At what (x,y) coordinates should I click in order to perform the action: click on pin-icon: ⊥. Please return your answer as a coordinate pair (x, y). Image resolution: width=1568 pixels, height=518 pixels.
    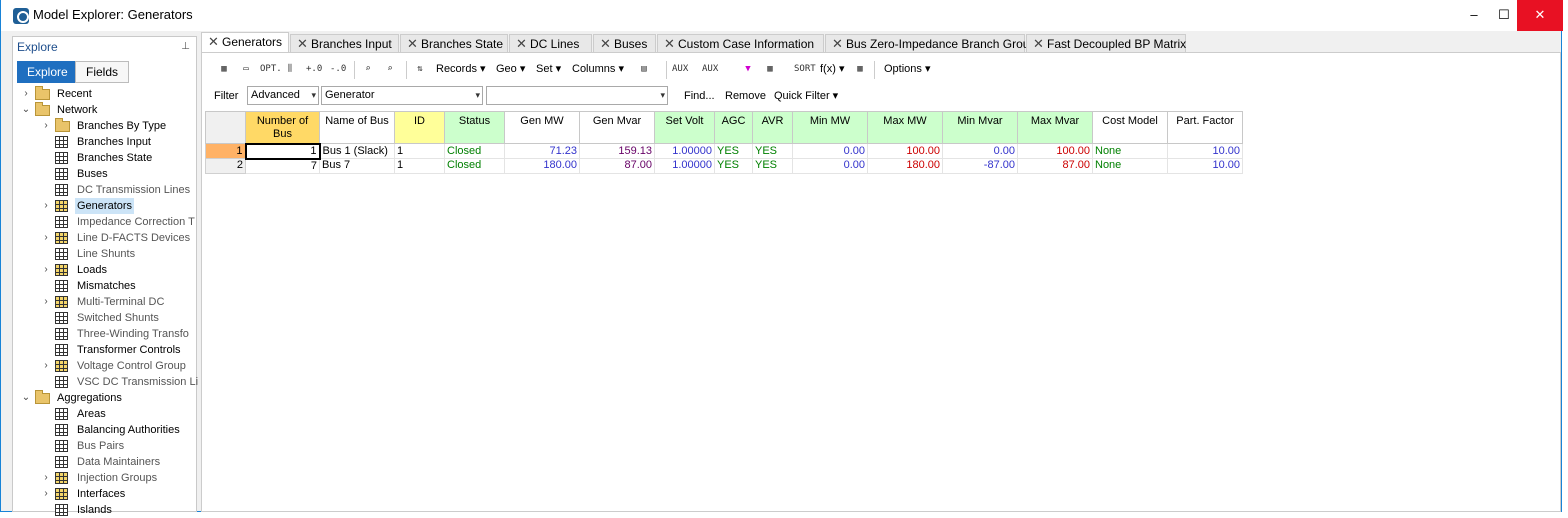
    Looking at the image, I should click on (185, 46).